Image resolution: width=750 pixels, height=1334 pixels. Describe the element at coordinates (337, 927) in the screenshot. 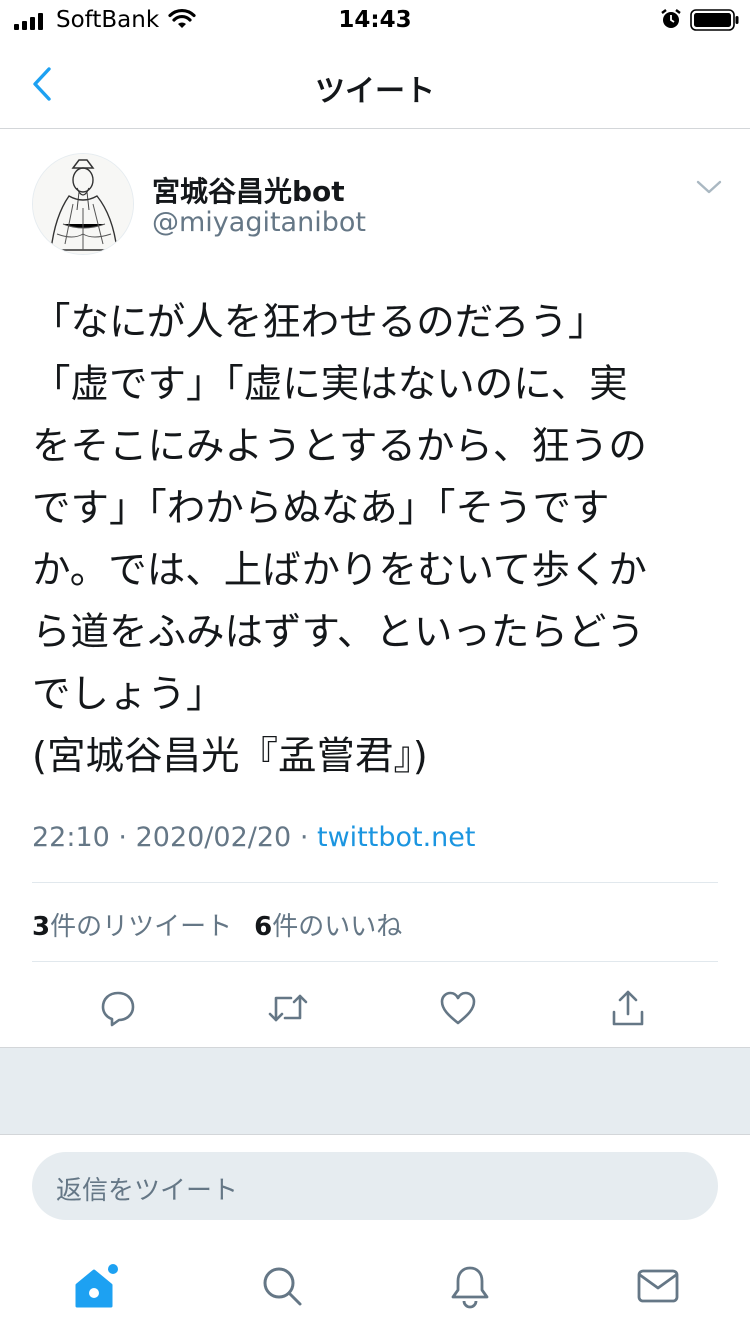

I see `likes-label: 件のいいね` at that location.